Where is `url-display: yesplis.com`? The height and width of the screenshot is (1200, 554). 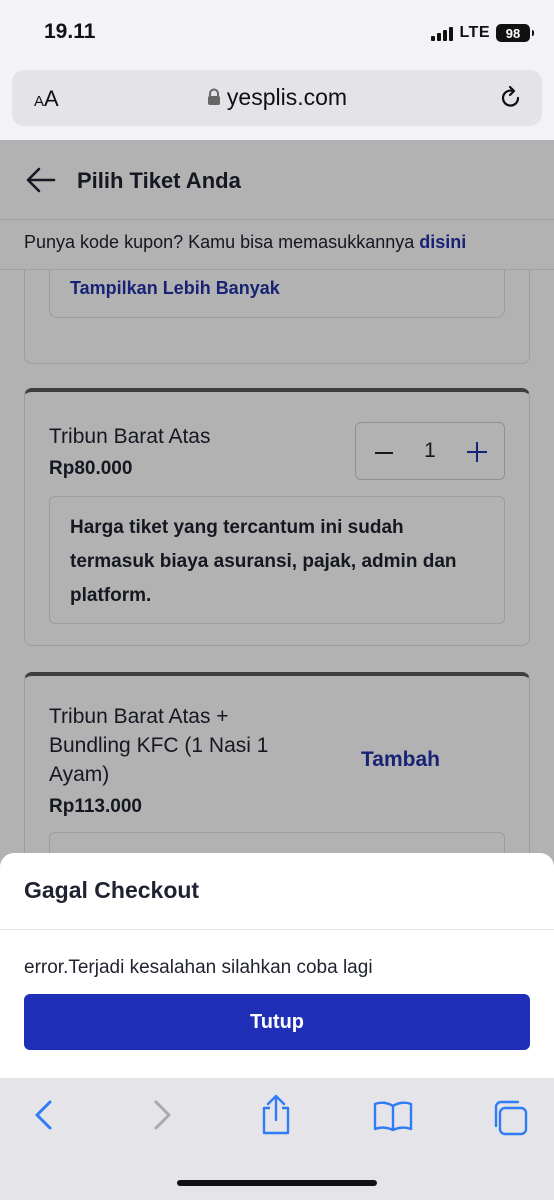
url-display: yesplis.com is located at coordinates (277, 97).